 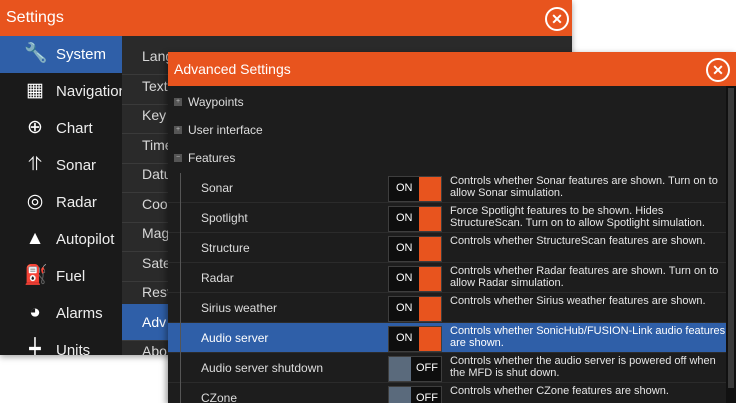 I want to click on submenu-item-label: Text, so click(x=155, y=85).